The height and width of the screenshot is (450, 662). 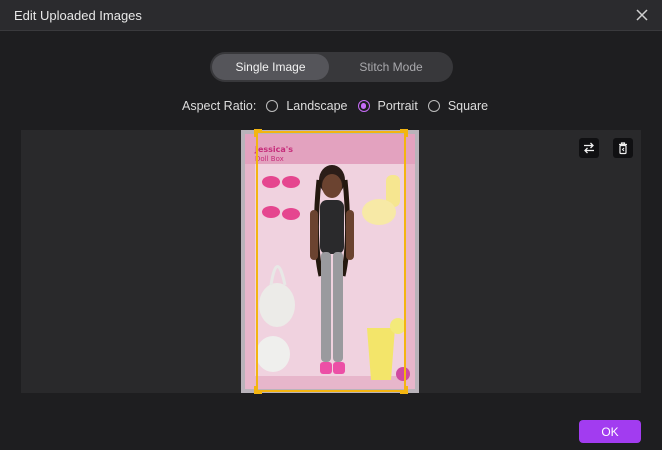 What do you see at coordinates (397, 106) in the screenshot?
I see `radio-portrait-label: Portrait` at bounding box center [397, 106].